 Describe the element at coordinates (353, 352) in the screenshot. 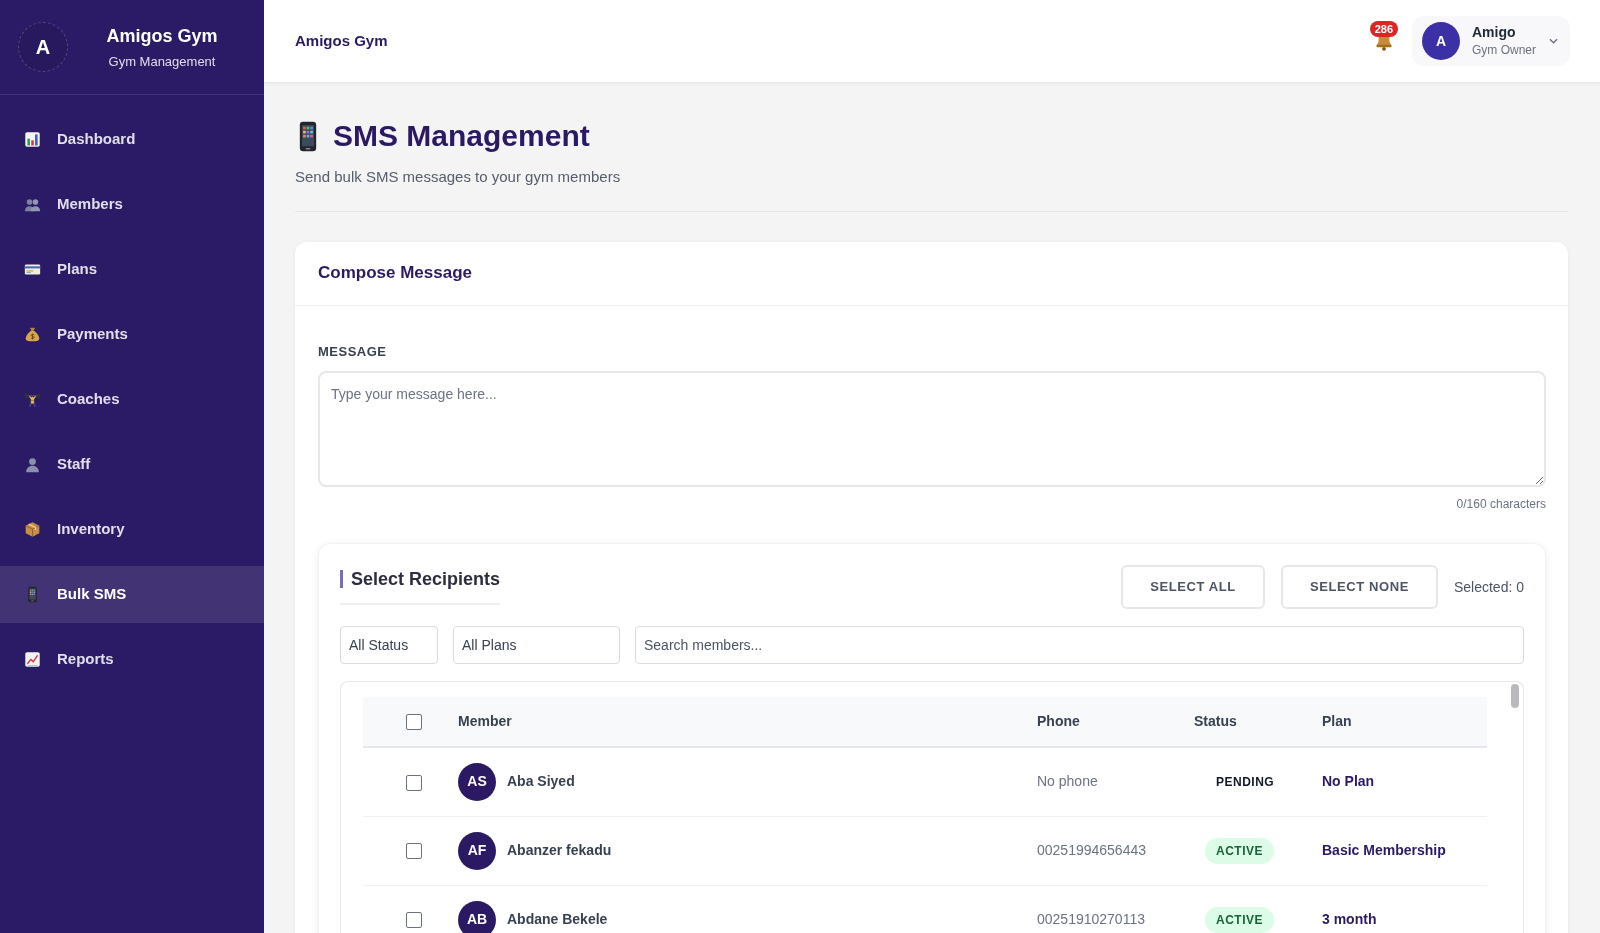

I see `field-label: MESSAGE` at that location.